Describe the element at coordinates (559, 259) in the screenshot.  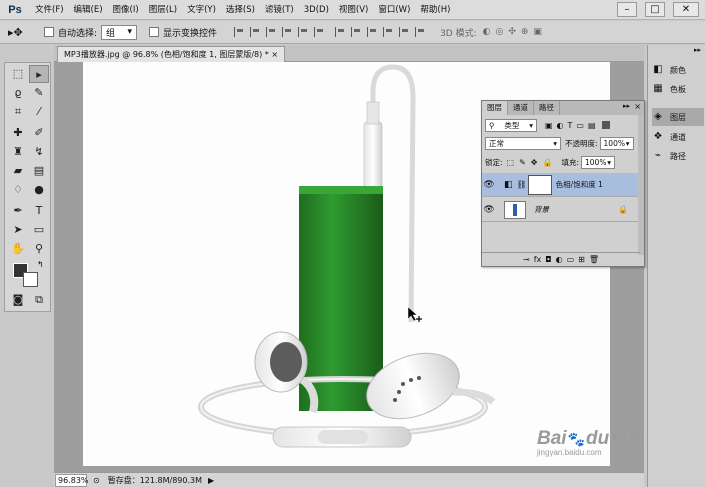
I see `new-adjustment-icon: ◐` at that location.